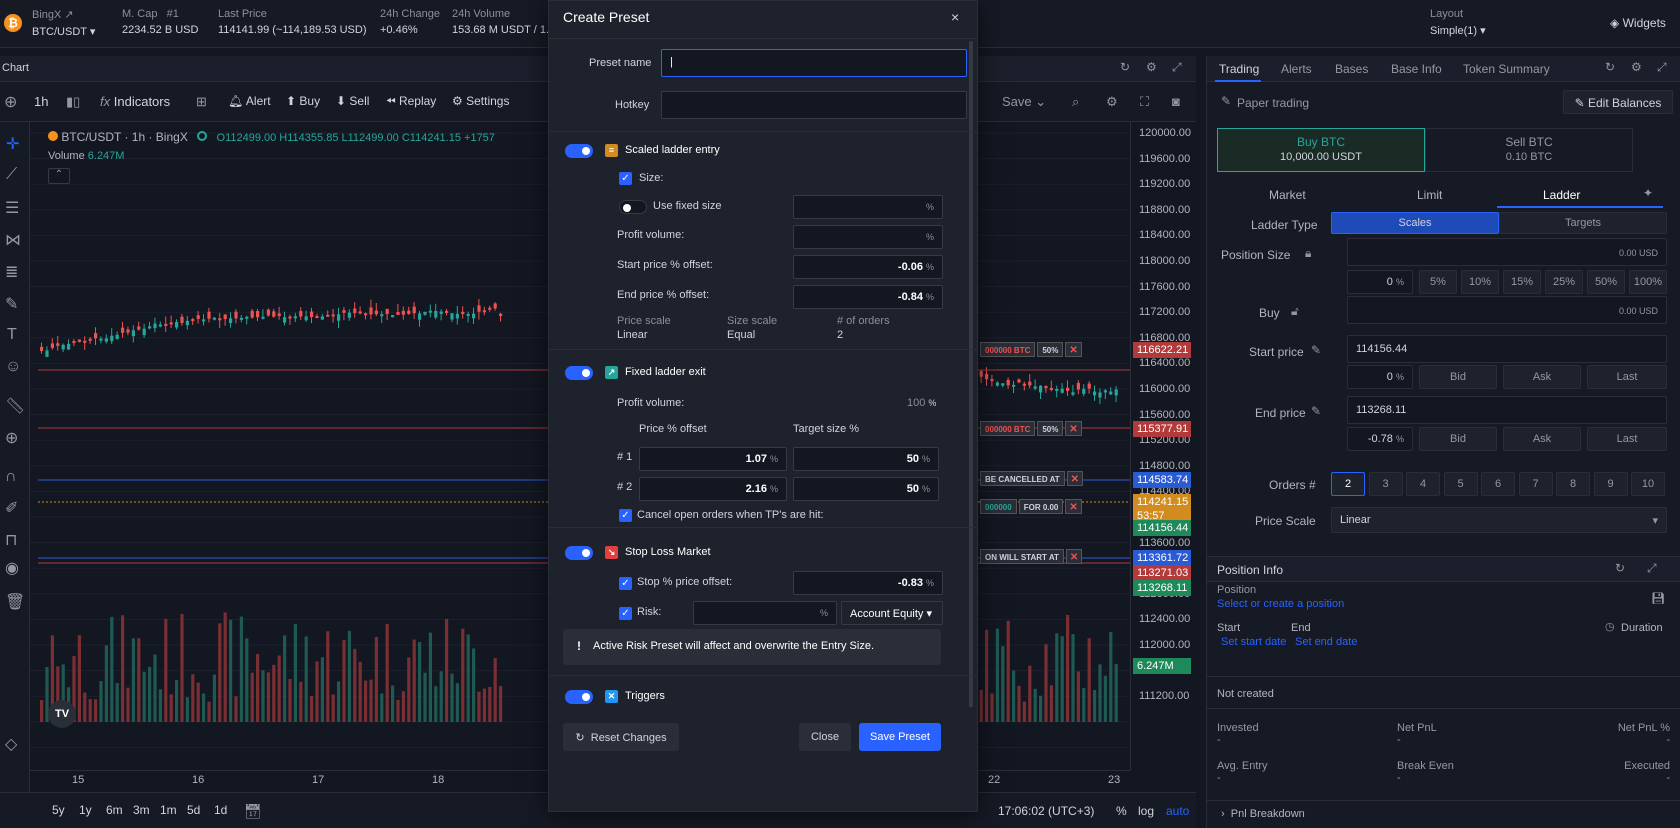 Image resolution: width=1680 pixels, height=828 pixels. I want to click on add-symbol-icon: ⊕, so click(10, 102).